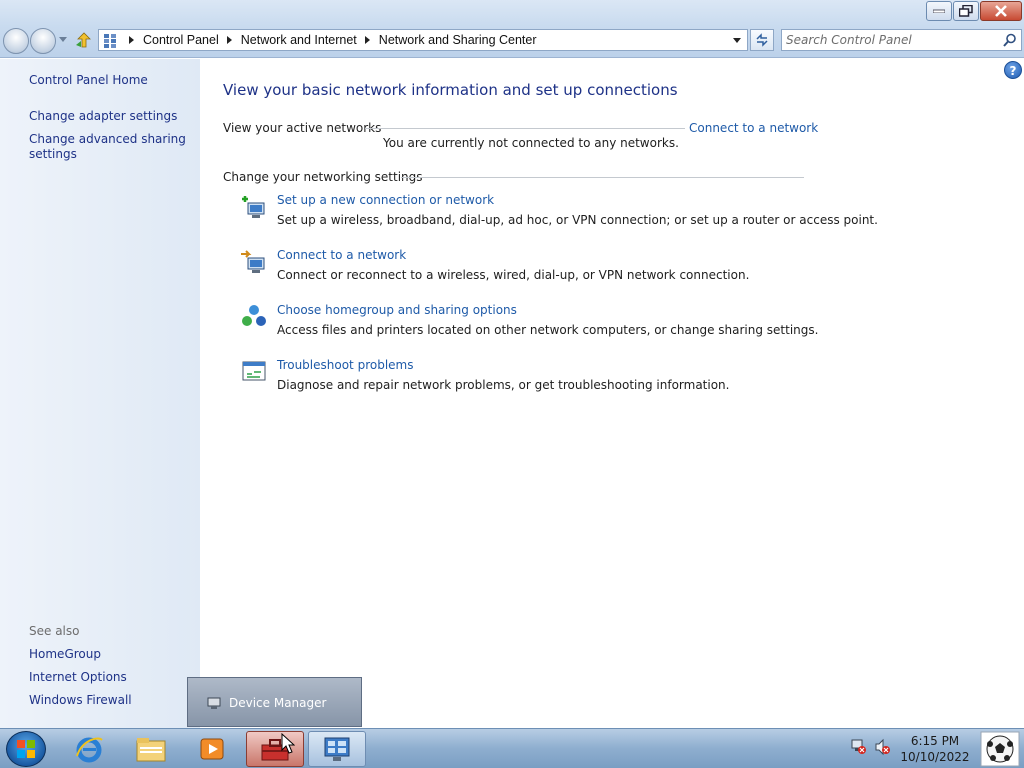 The image size is (1024, 768). What do you see at coordinates (278, 703) in the screenshot?
I see `preview-label: Device Manager` at bounding box center [278, 703].